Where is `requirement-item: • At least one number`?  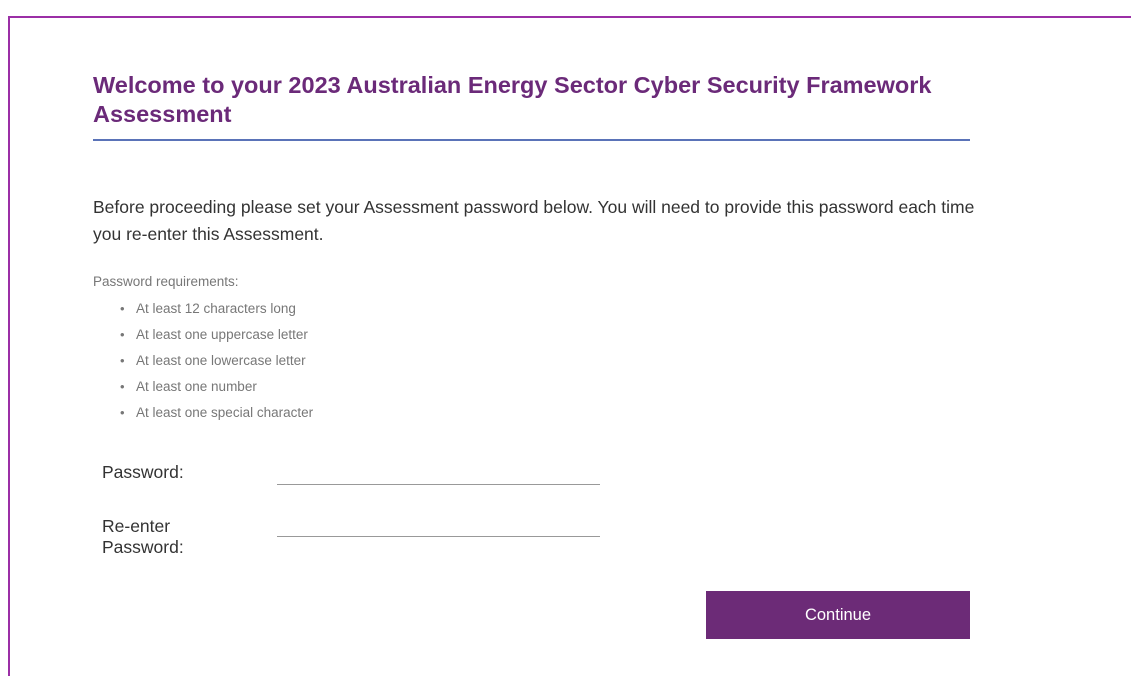 requirement-item: • At least one number is located at coordinates (203, 387).